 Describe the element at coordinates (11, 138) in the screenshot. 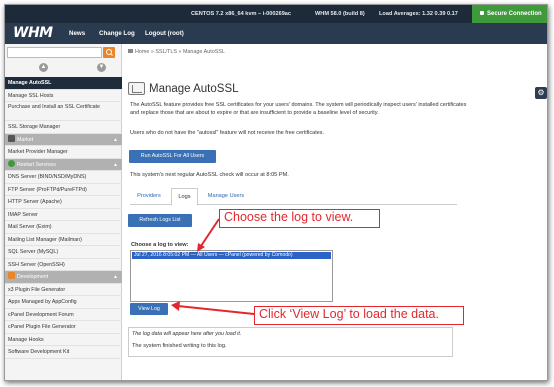

I see `cart-icon` at that location.